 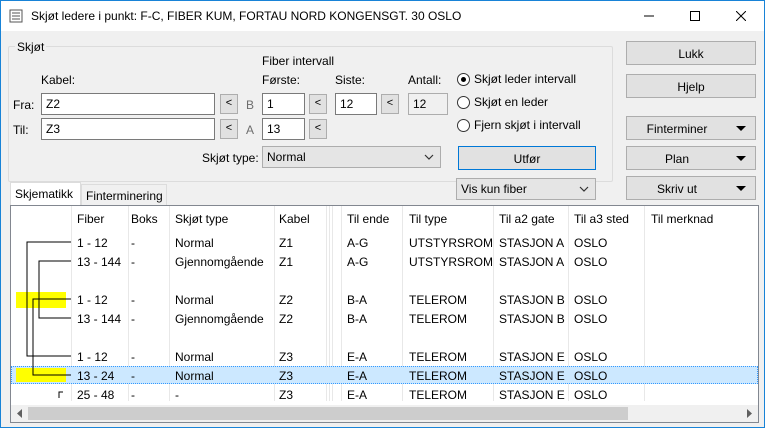 What do you see at coordinates (294, 218) in the screenshot?
I see `column-header-kabel: Kabel` at bounding box center [294, 218].